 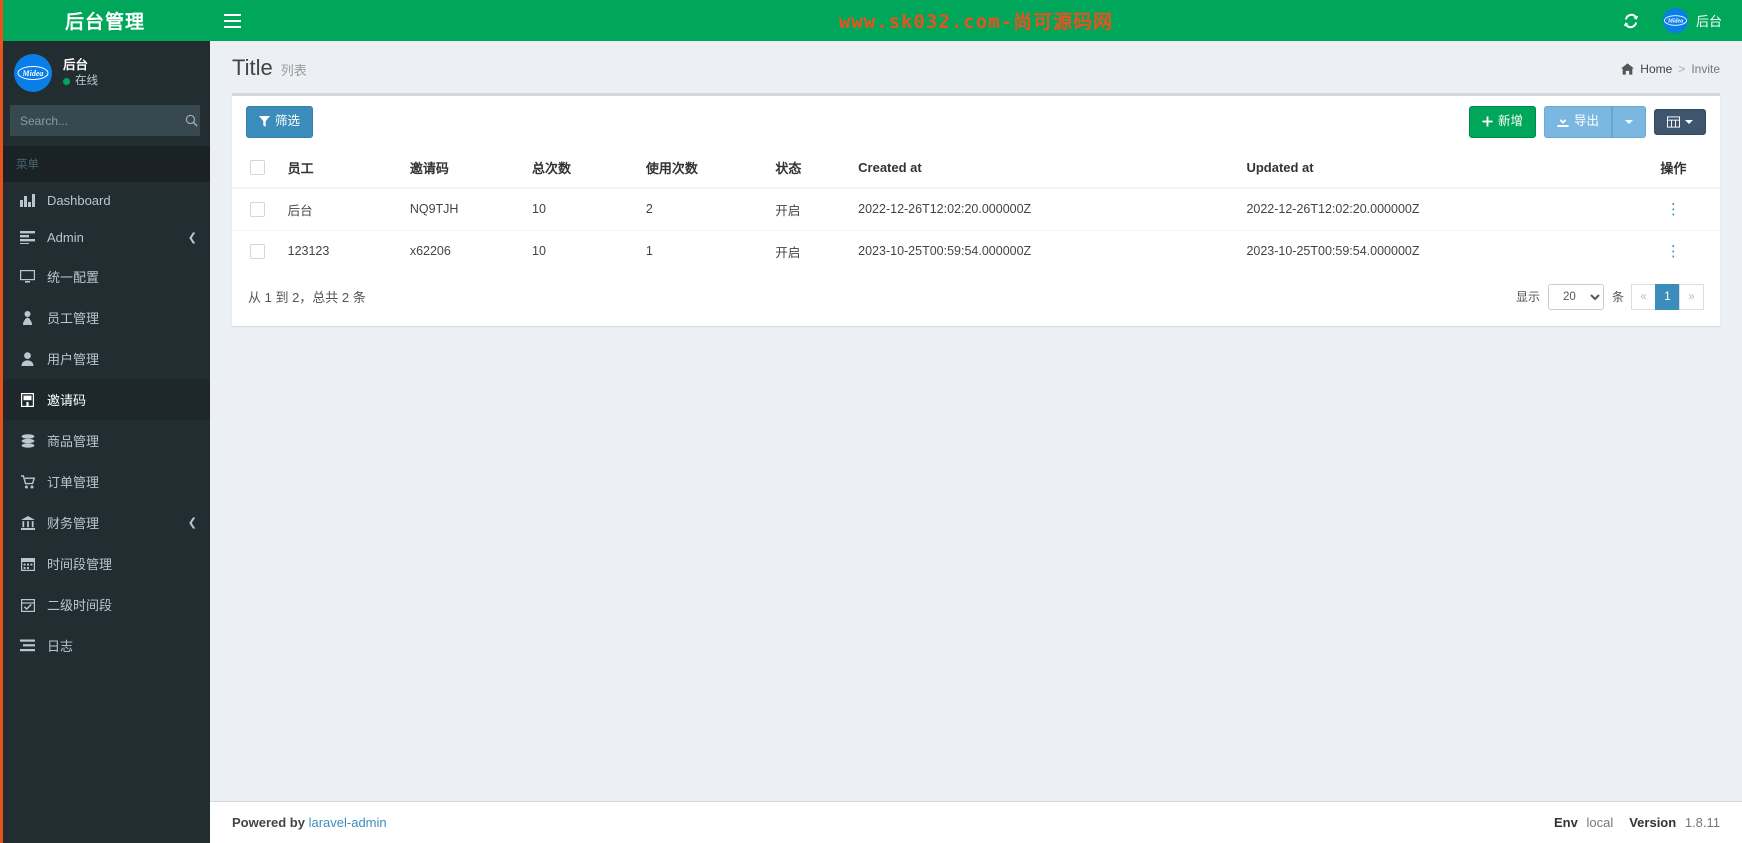 I want to click on sidebar-item-2: 统一配置, so click(x=105, y=276).